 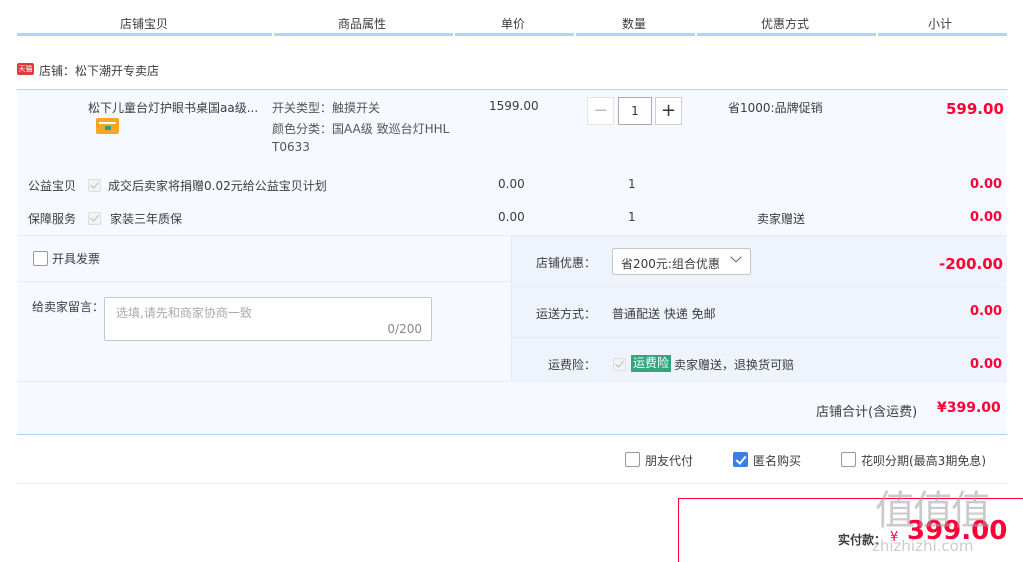 What do you see at coordinates (777, 460) in the screenshot?
I see `anonymous-label: 匿名购买` at bounding box center [777, 460].